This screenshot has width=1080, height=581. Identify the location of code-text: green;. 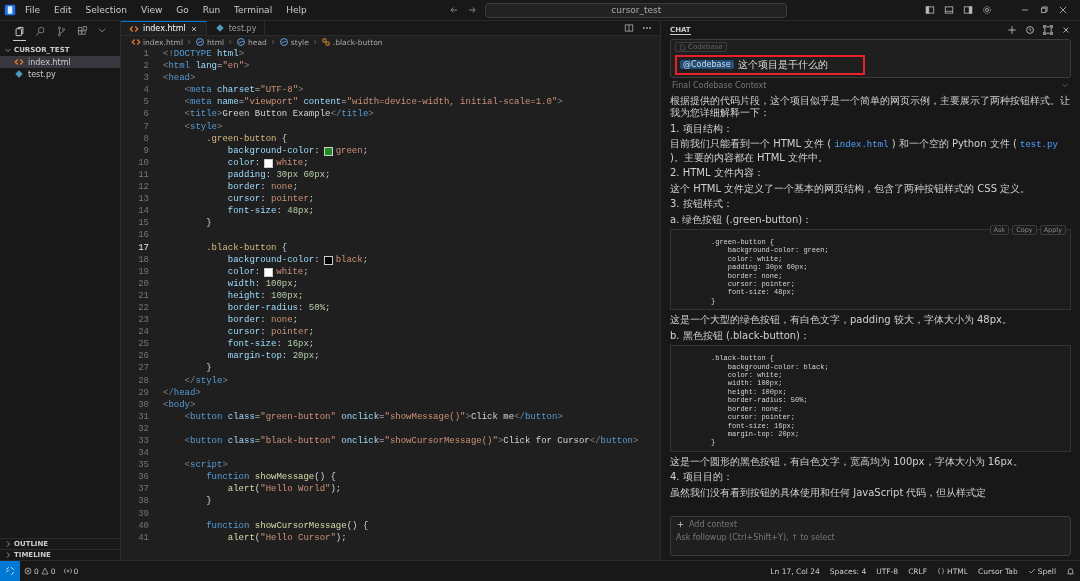
(352, 150).